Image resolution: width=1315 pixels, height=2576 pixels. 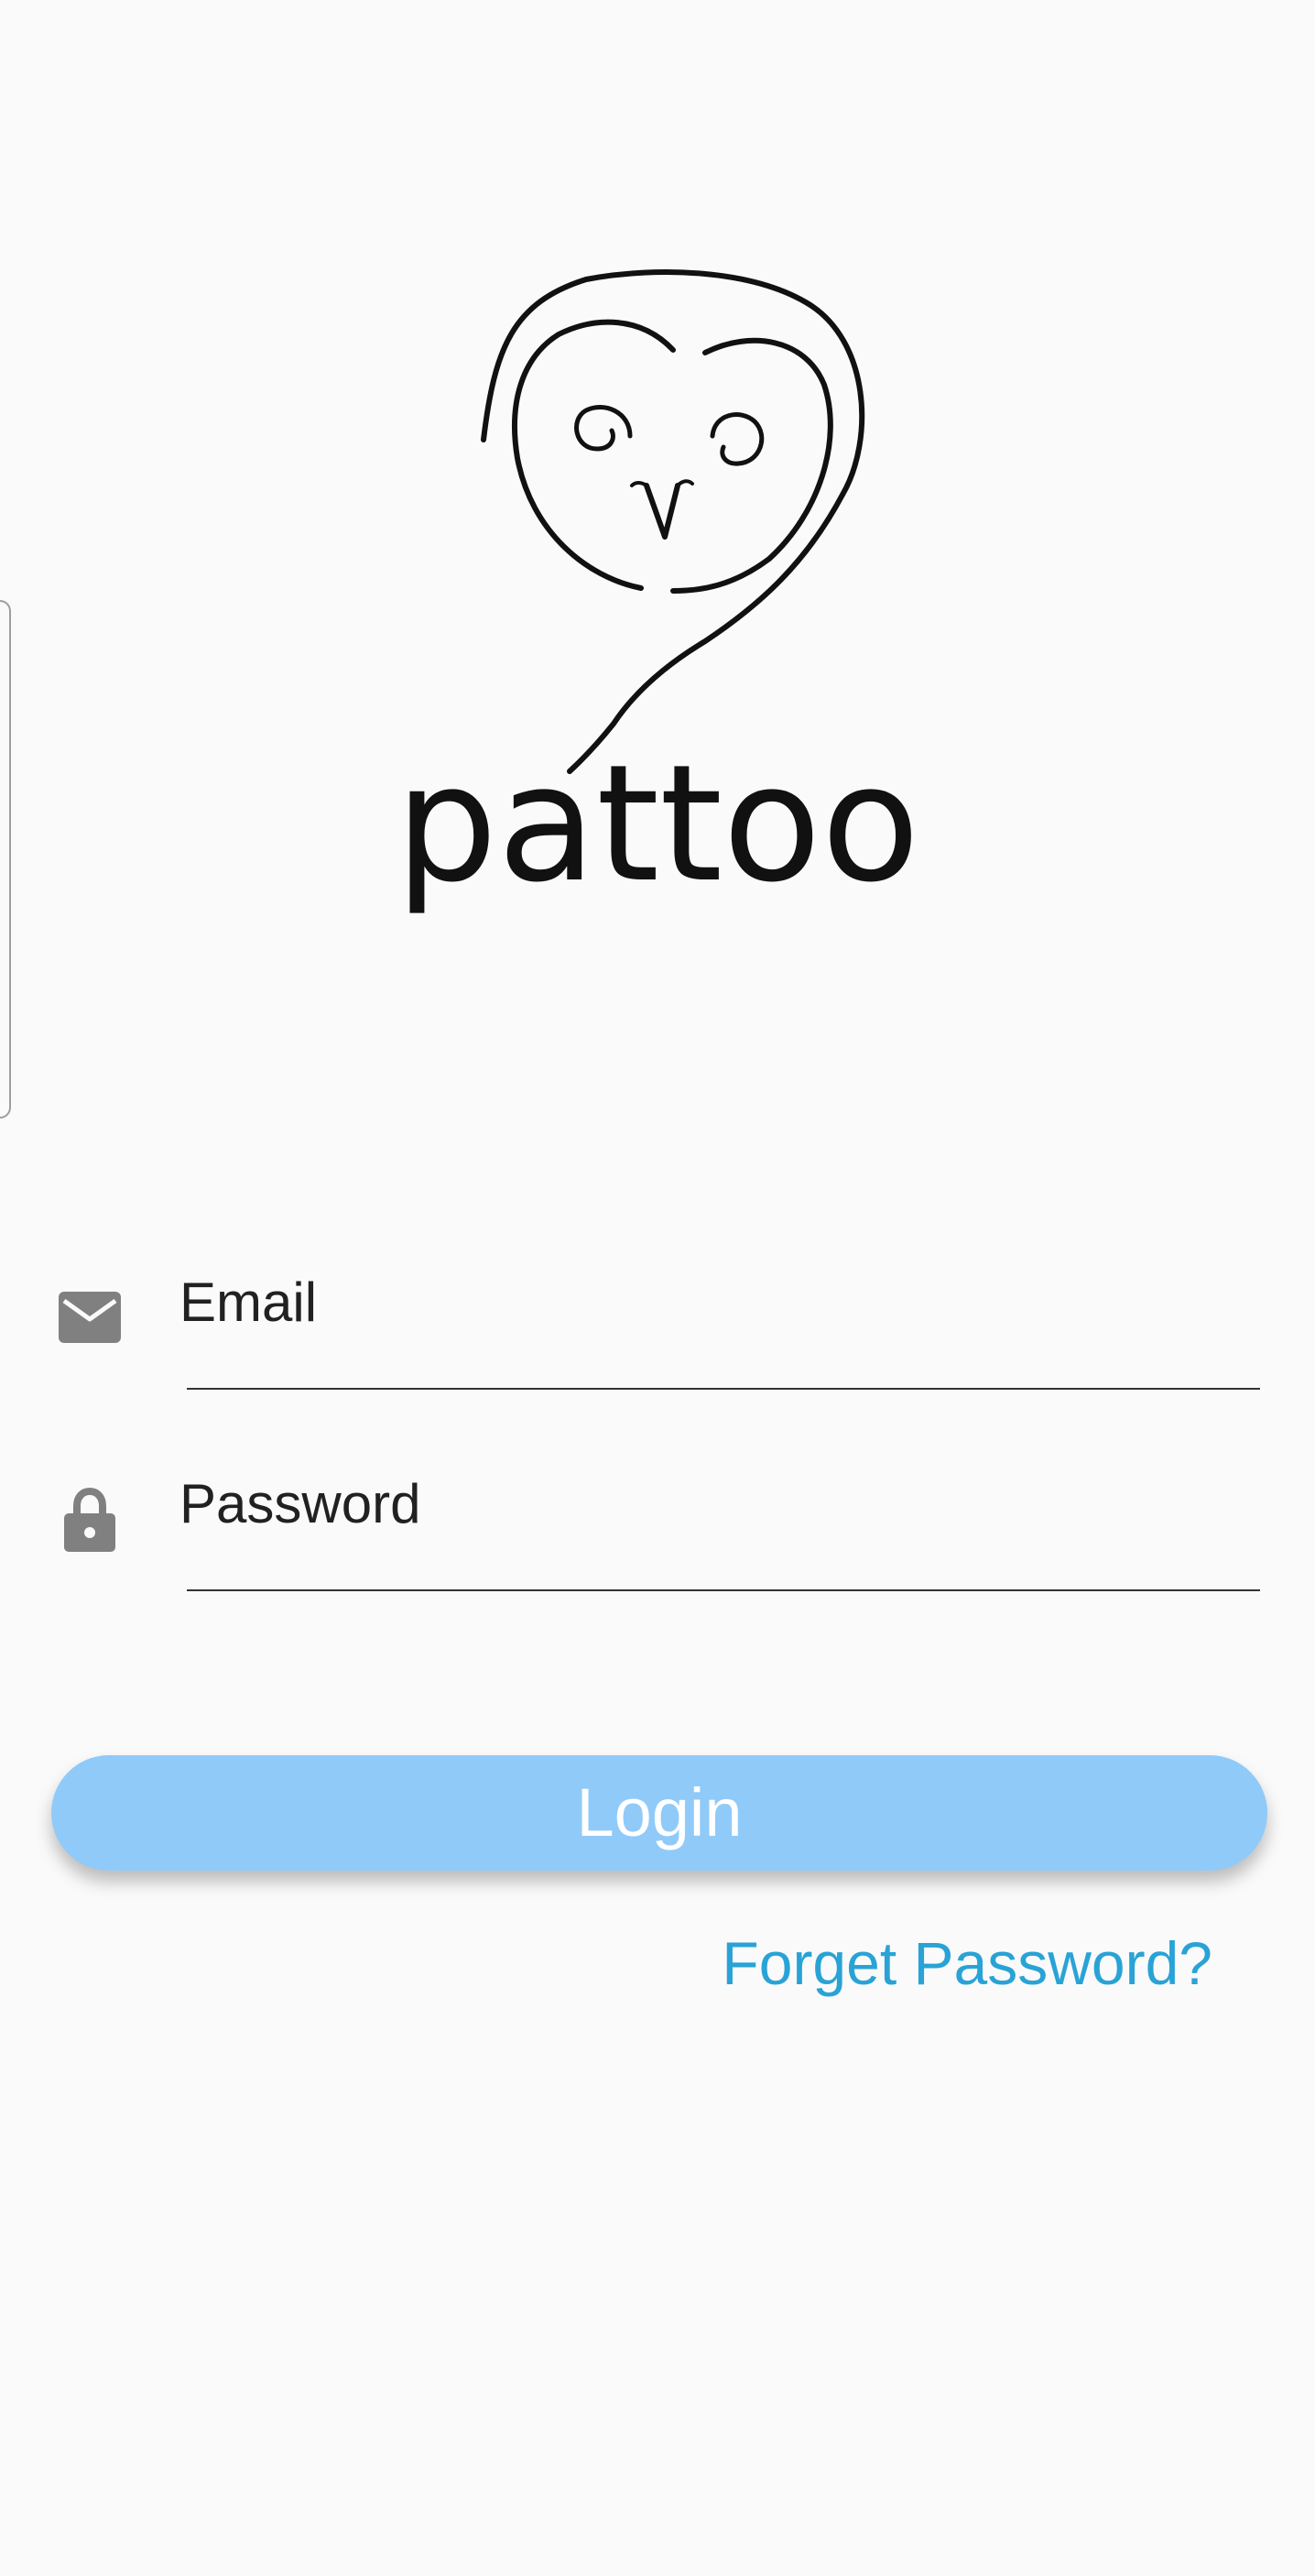 I want to click on email-underline, so click(x=724, y=1389).